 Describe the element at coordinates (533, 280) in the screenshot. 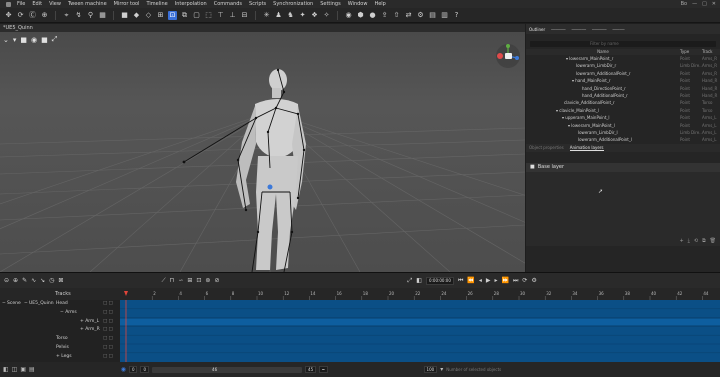

I see `timeline-settings-icon: ⚙` at that location.